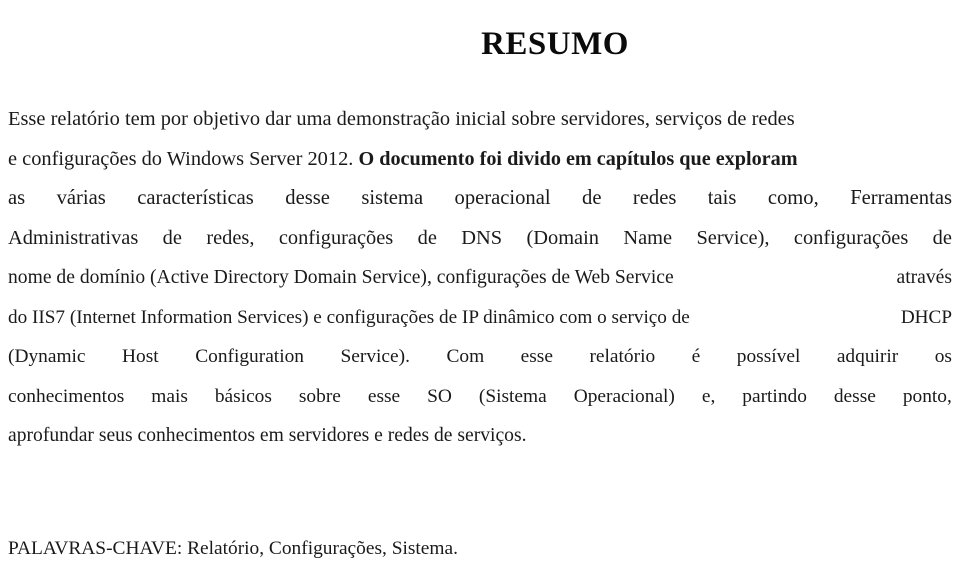  I want to click on line-word: Configuration, so click(249, 356).